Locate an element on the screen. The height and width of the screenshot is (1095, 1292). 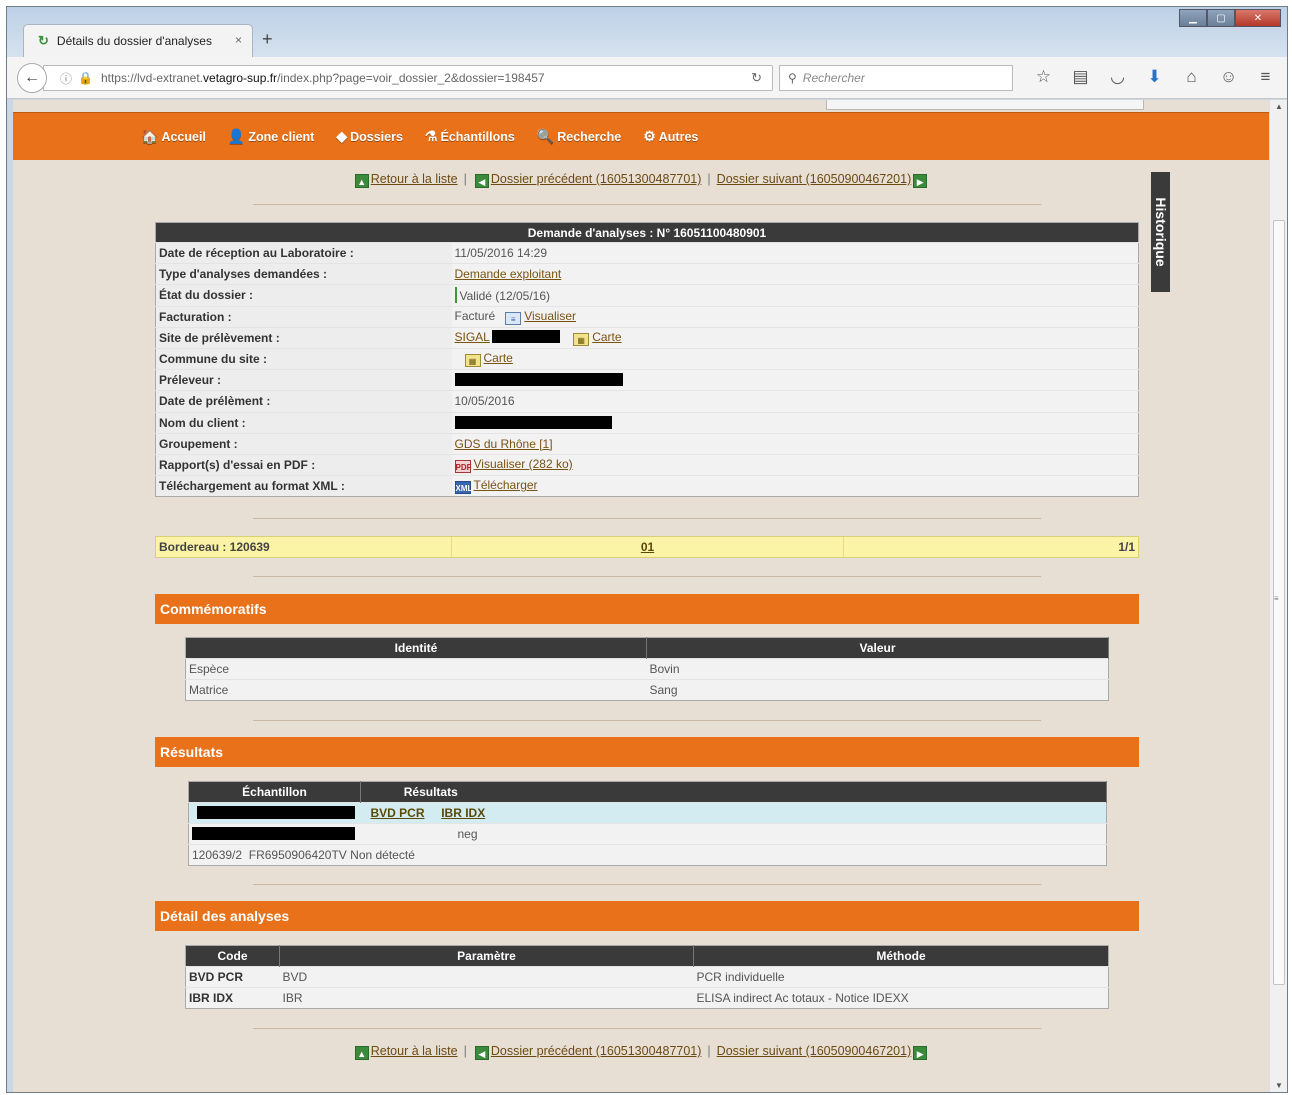
commemoratifs-table: Identité Valeur Espèce Bovin Matrice Sang is located at coordinates (647, 669).